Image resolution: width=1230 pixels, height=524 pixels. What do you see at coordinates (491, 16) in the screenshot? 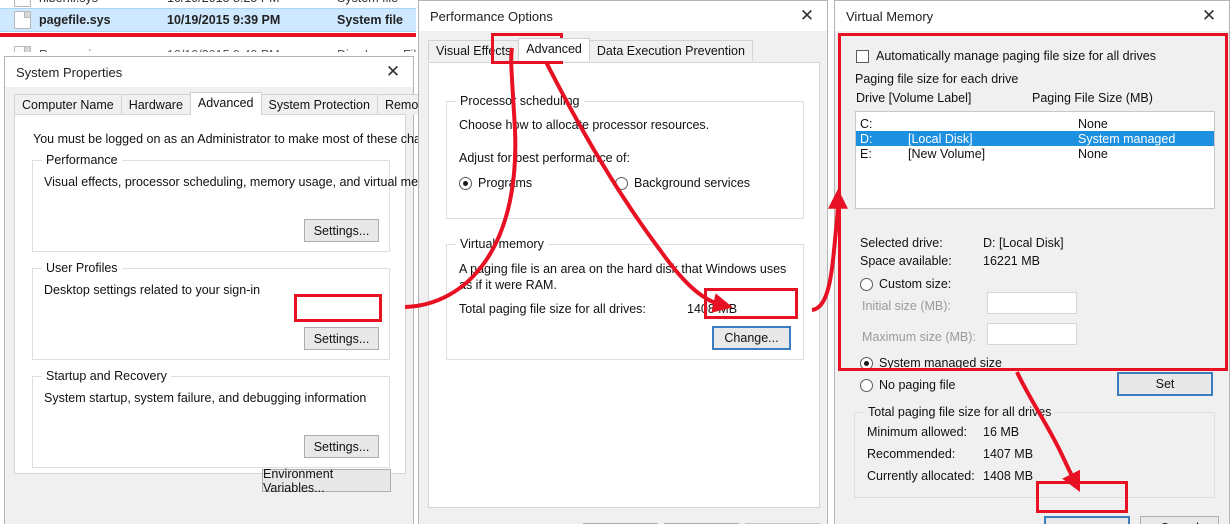
I see `window-title: Performance Options` at bounding box center [491, 16].